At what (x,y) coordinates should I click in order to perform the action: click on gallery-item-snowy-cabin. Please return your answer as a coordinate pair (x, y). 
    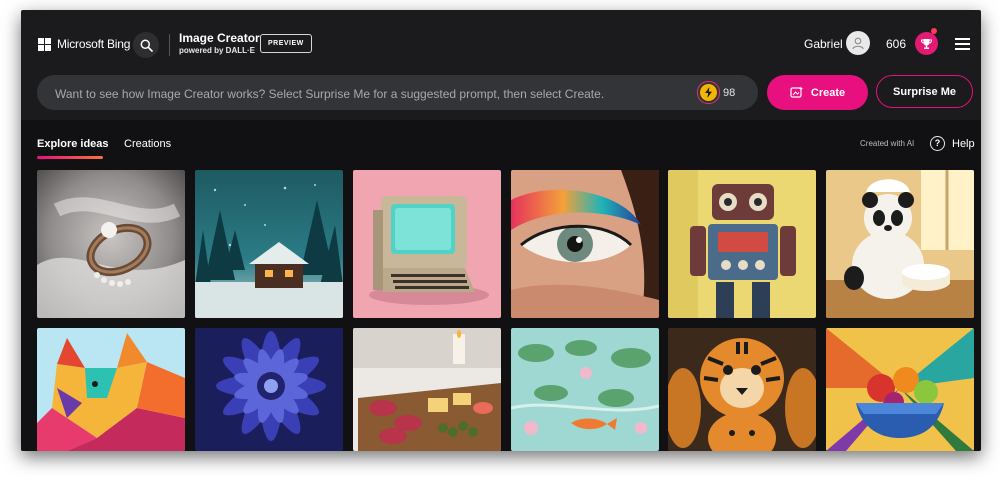
    Looking at the image, I should click on (269, 244).